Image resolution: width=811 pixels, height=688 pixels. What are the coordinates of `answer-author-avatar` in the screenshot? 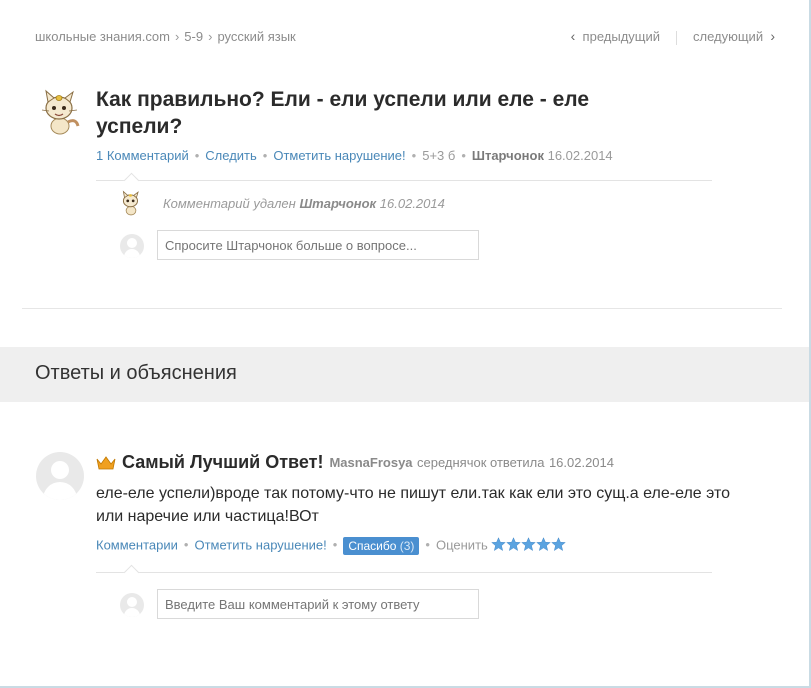 It's located at (60, 476).